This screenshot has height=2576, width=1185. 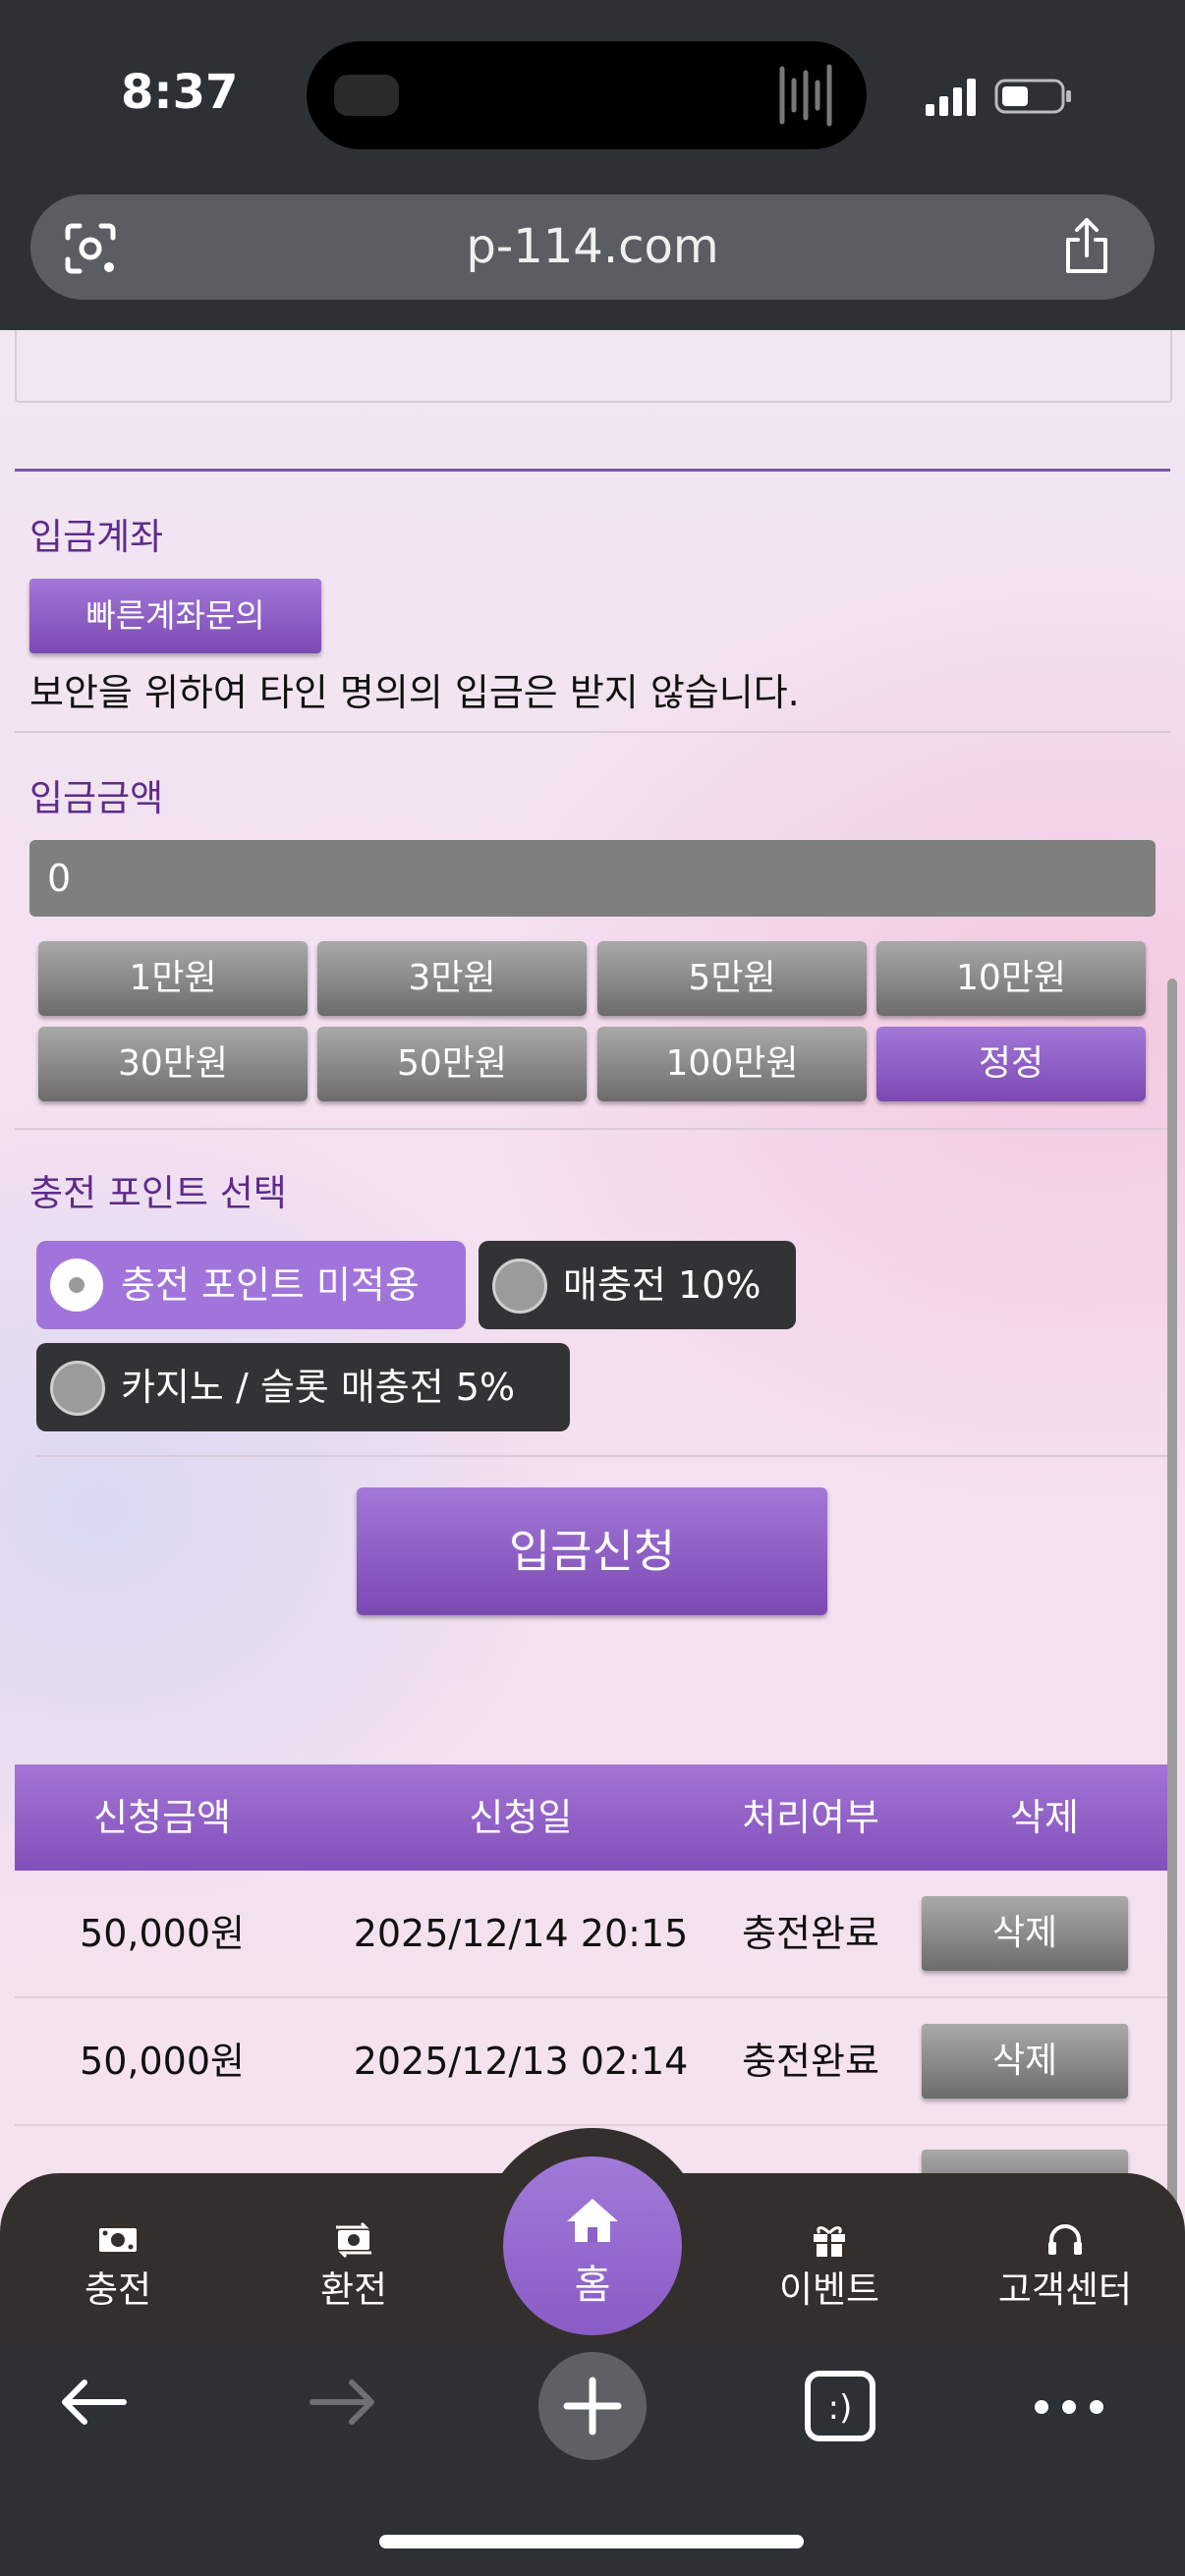 What do you see at coordinates (173, 978) in the screenshot?
I see `amount-10k-button: 1만원` at bounding box center [173, 978].